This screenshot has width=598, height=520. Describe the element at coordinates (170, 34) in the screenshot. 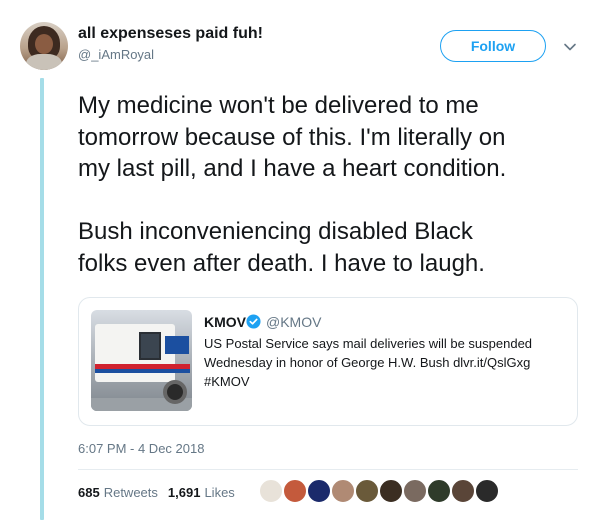

I see `author-display-name: all expenseses paid fuh!` at that location.